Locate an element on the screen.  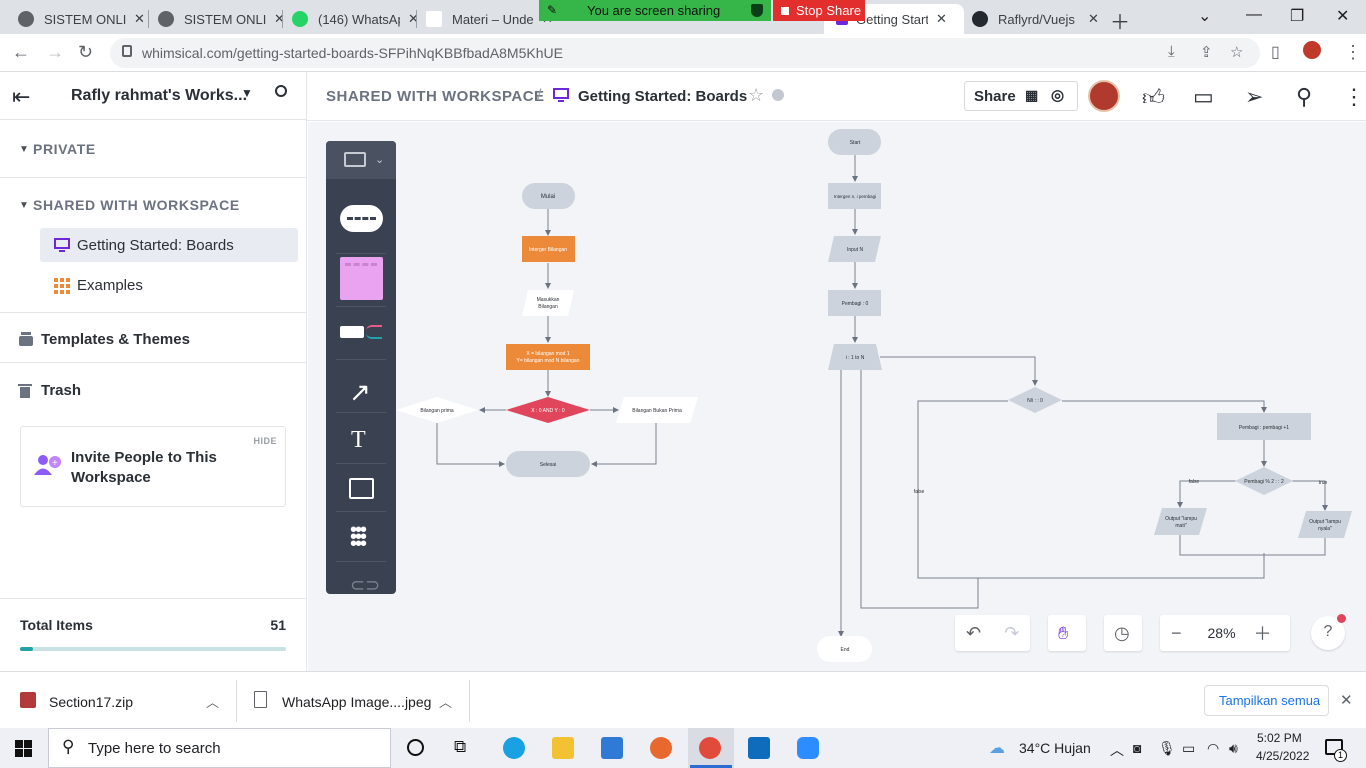
process-node-label: X = bilangan mod 1 is located at coordinates (547, 354).